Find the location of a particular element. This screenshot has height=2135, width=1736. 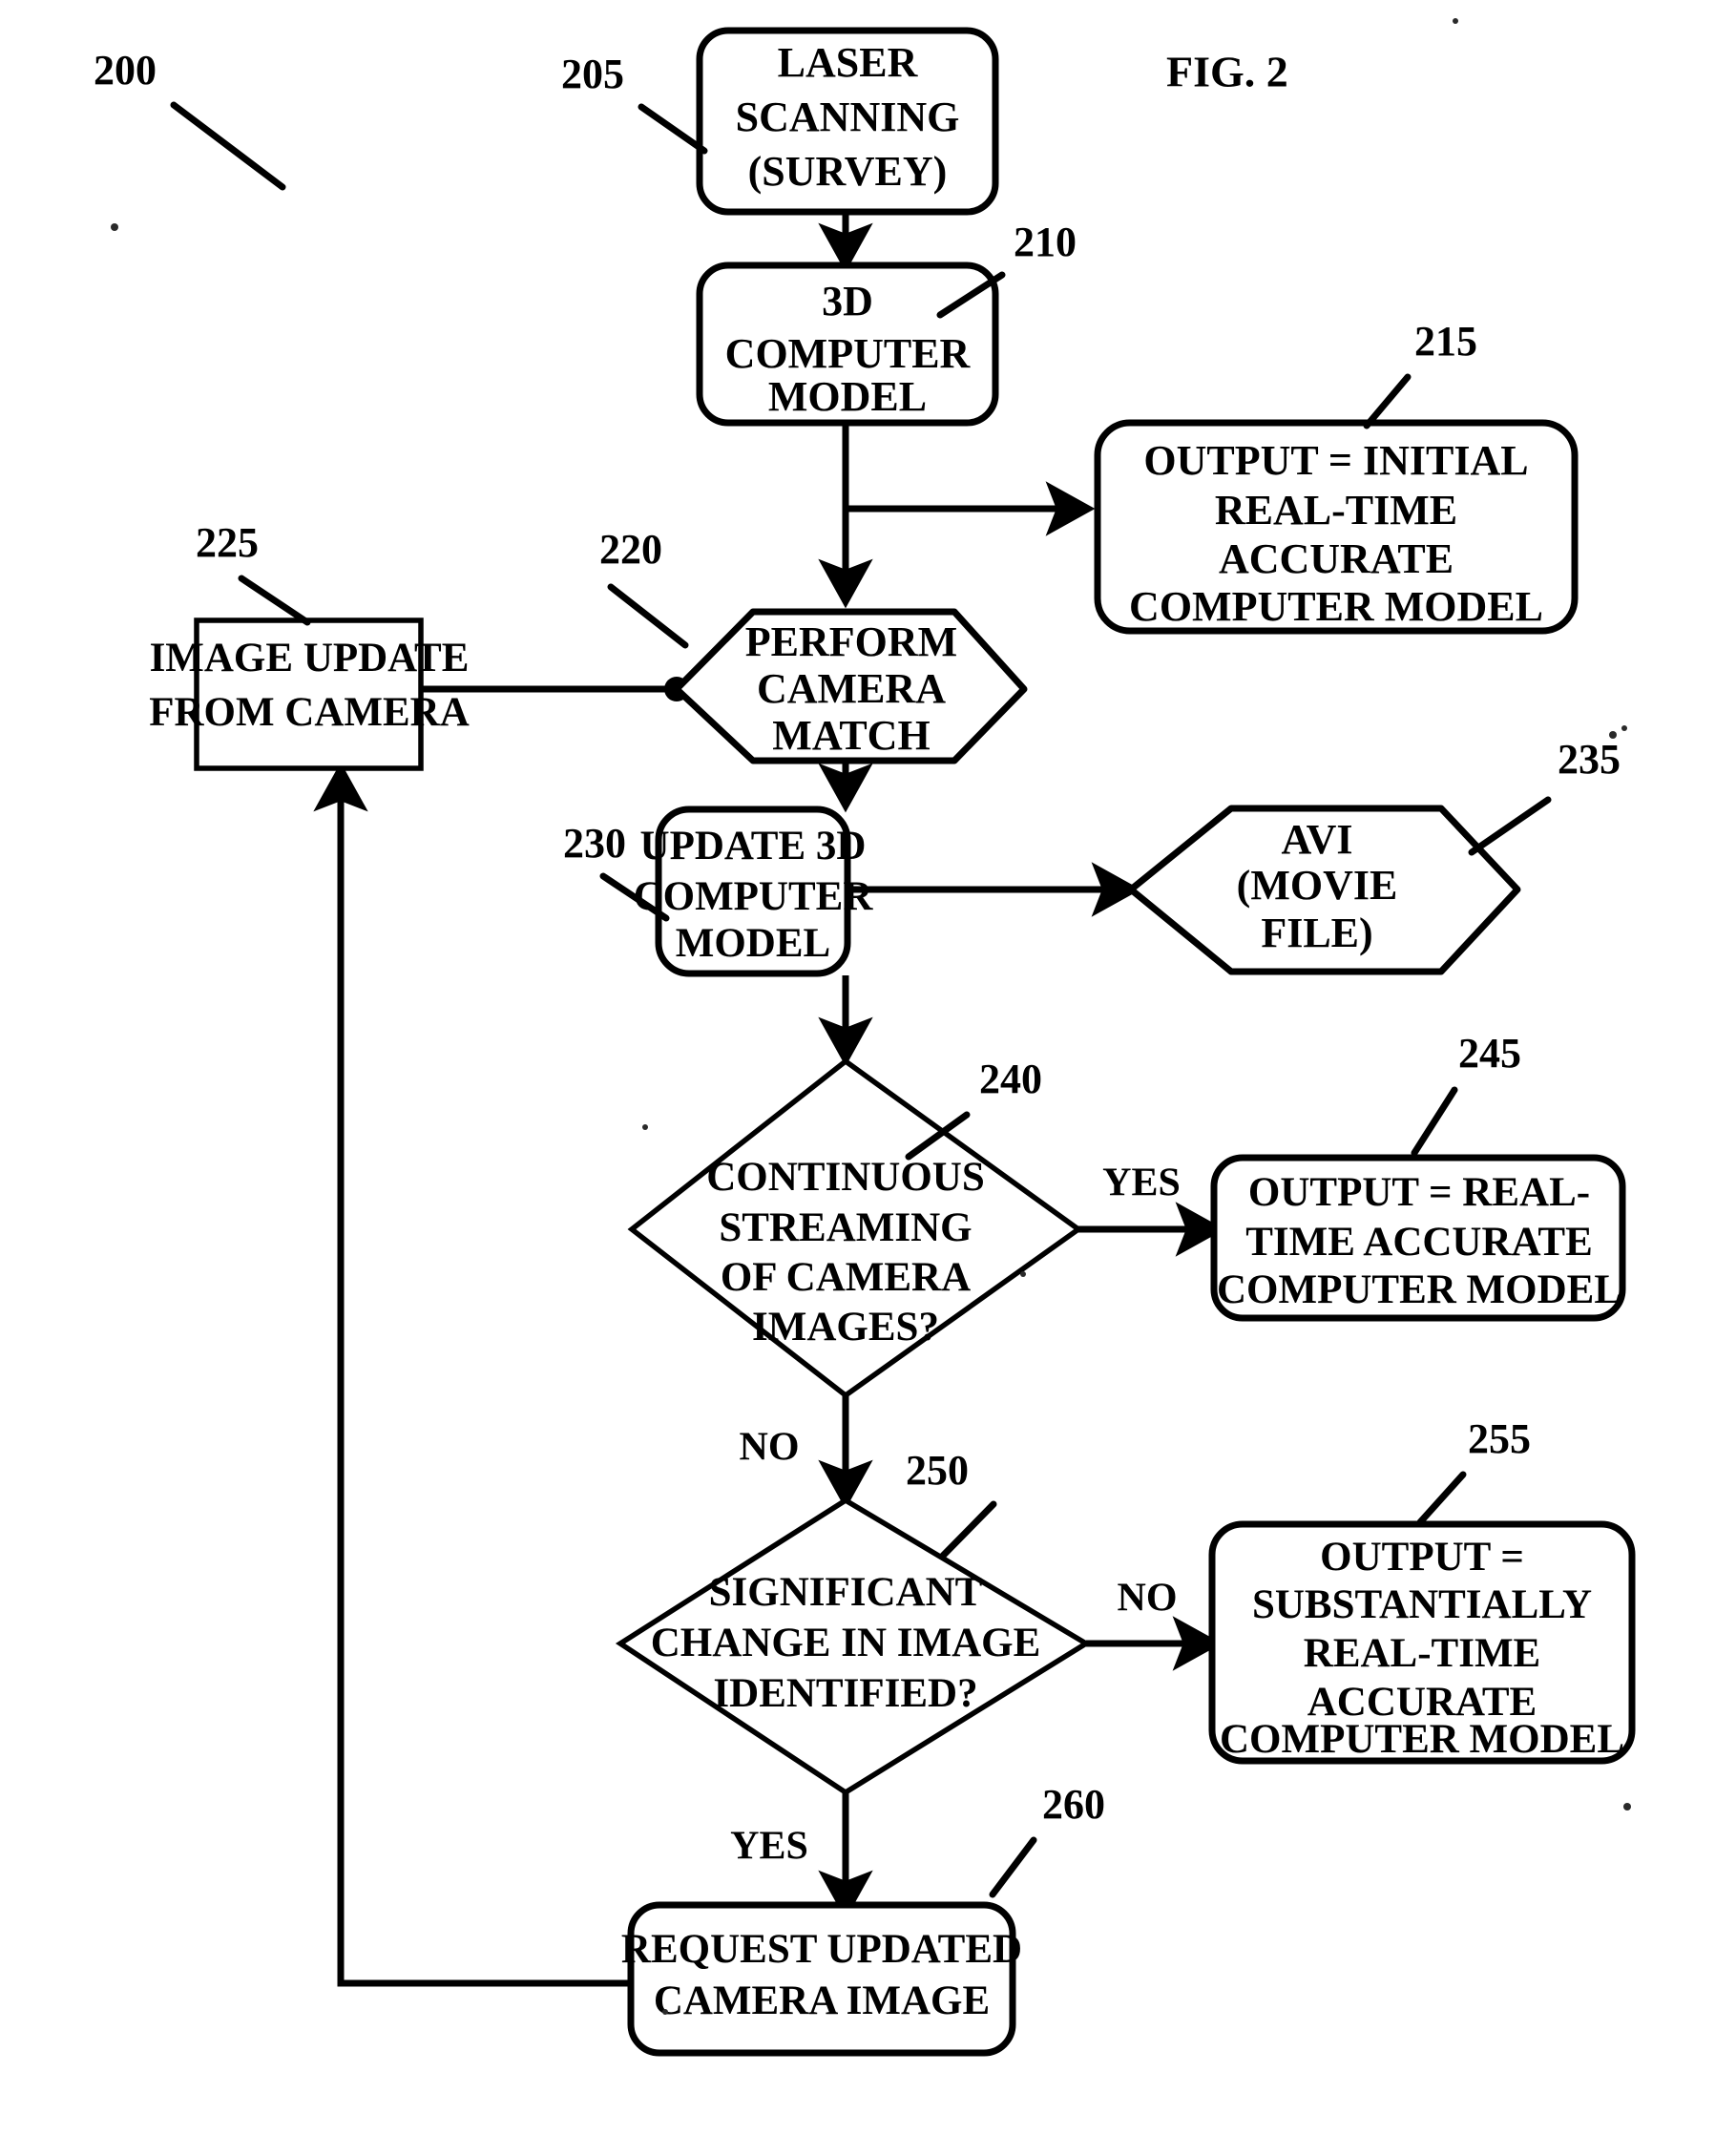

ref-numeral-255: 255 is located at coordinates (1499, 1438).